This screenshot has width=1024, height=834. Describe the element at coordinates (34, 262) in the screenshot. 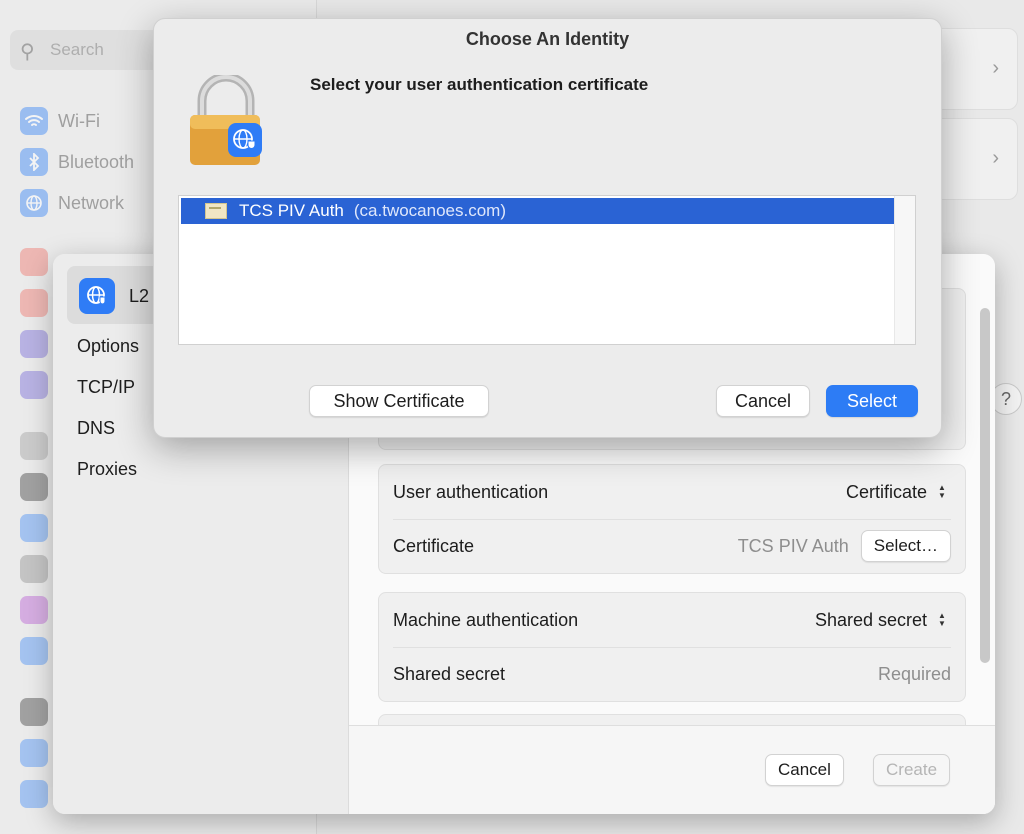

I see `notifications-icon` at that location.